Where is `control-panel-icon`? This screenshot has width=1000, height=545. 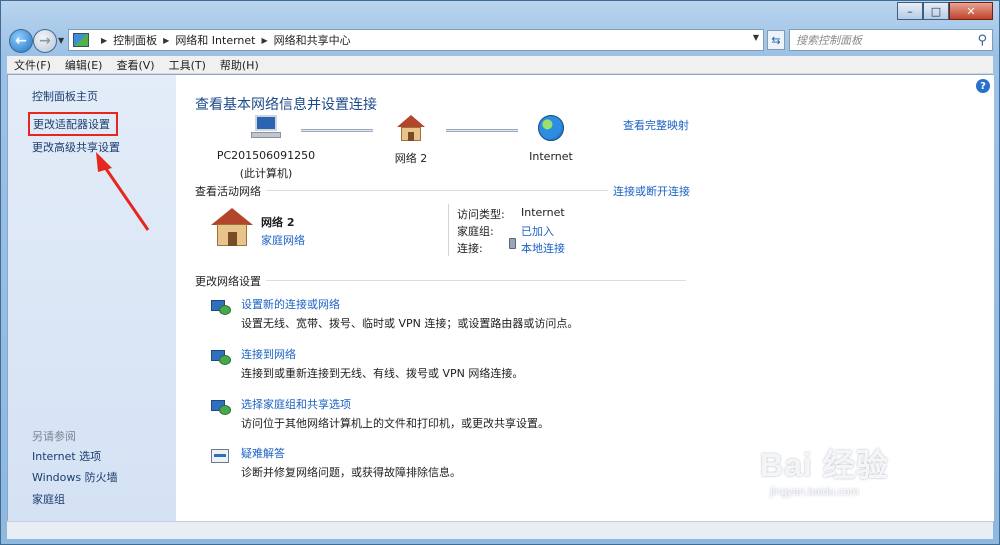 control-panel-icon is located at coordinates (81, 40).